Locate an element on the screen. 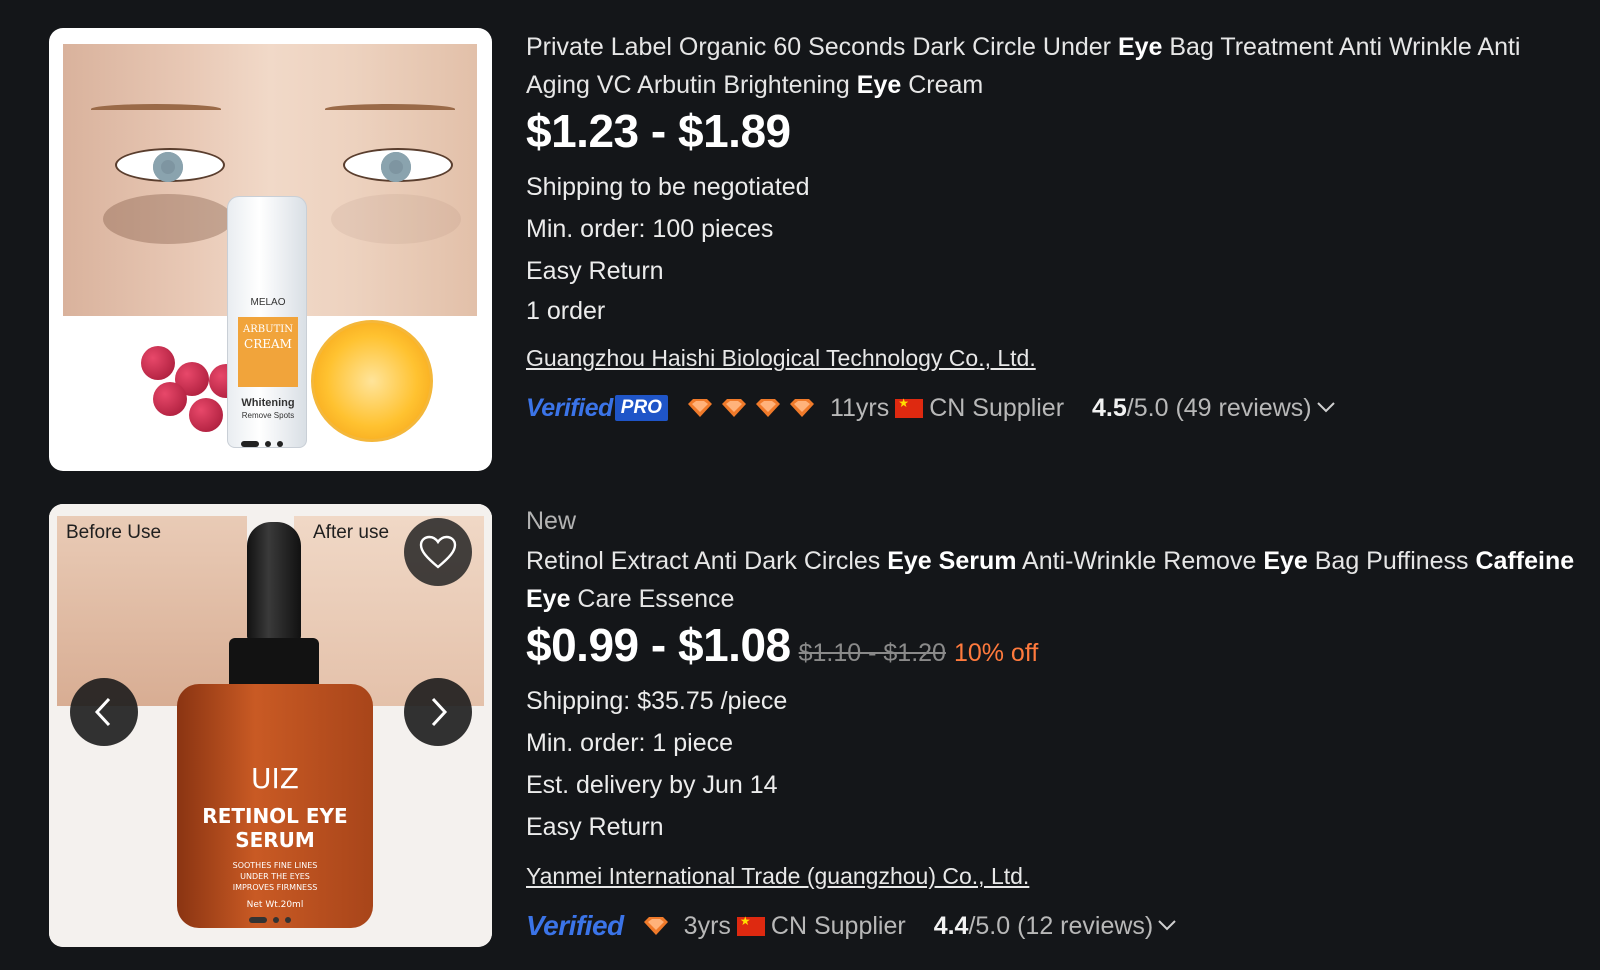  min-order: Min. order: 100 pieces is located at coordinates (650, 229).